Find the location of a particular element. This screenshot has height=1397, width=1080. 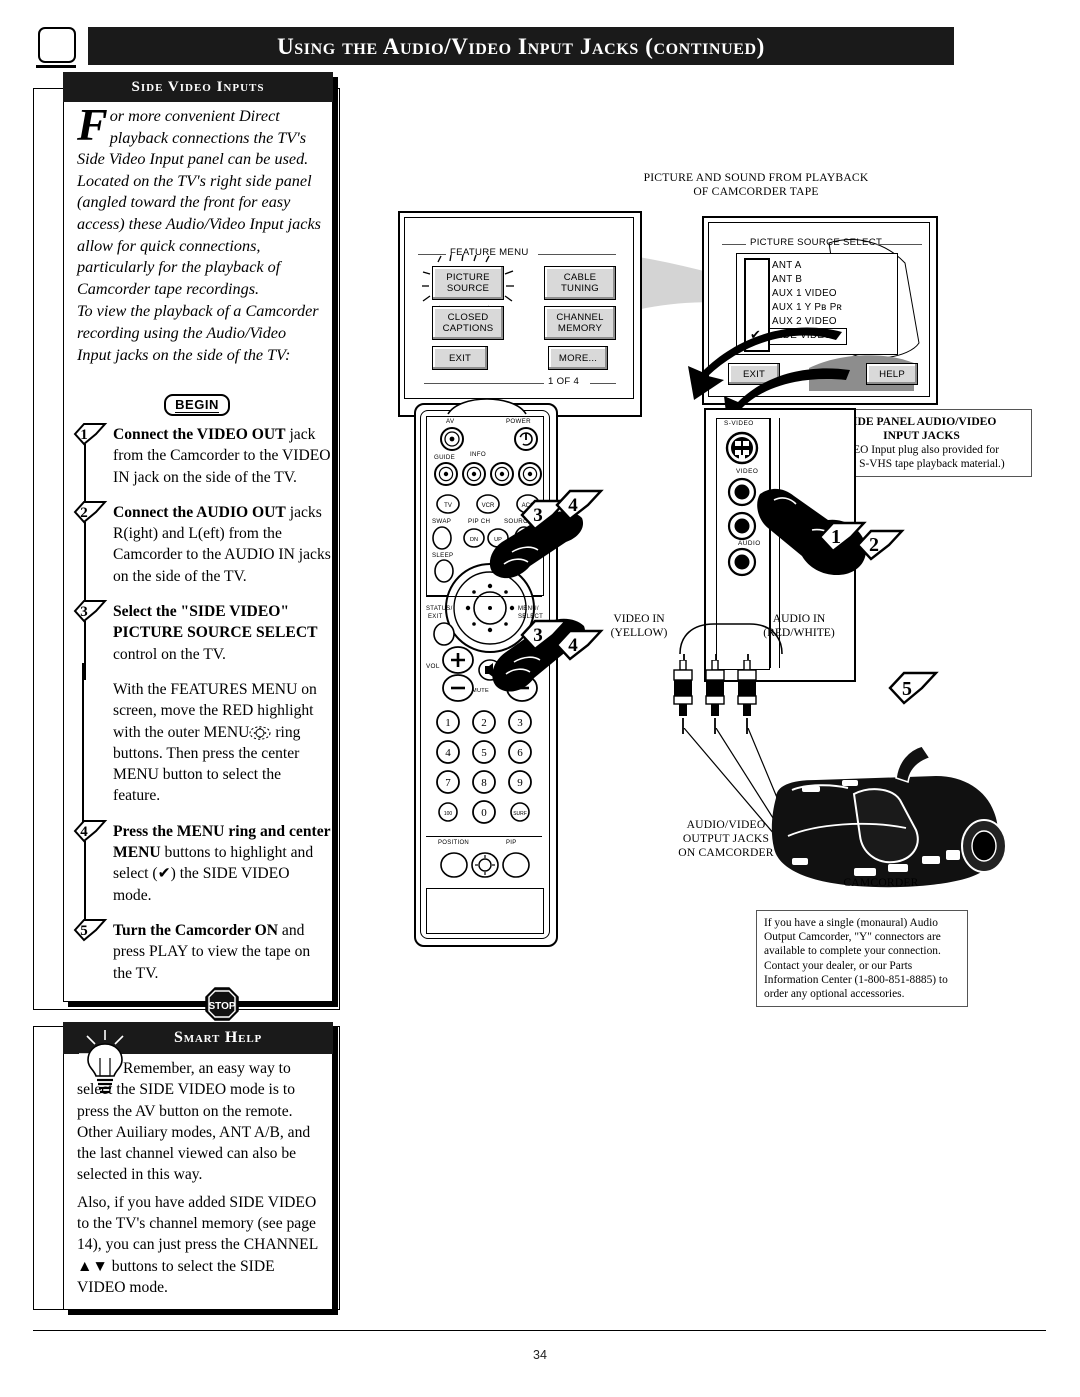

side-video-inputs-title: Side Video Inputs is located at coordinates (198, 87).